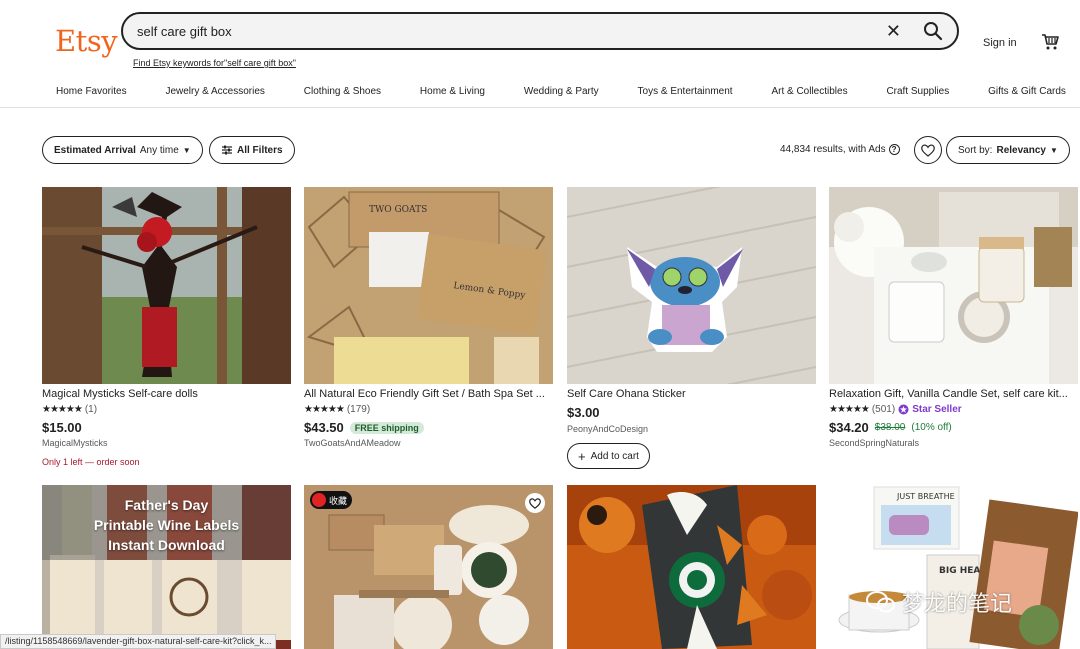 Image resolution: width=1080 pixels, height=649 pixels. Describe the element at coordinates (809, 91) in the screenshot. I see `category-art: Art & Collectibles` at that location.